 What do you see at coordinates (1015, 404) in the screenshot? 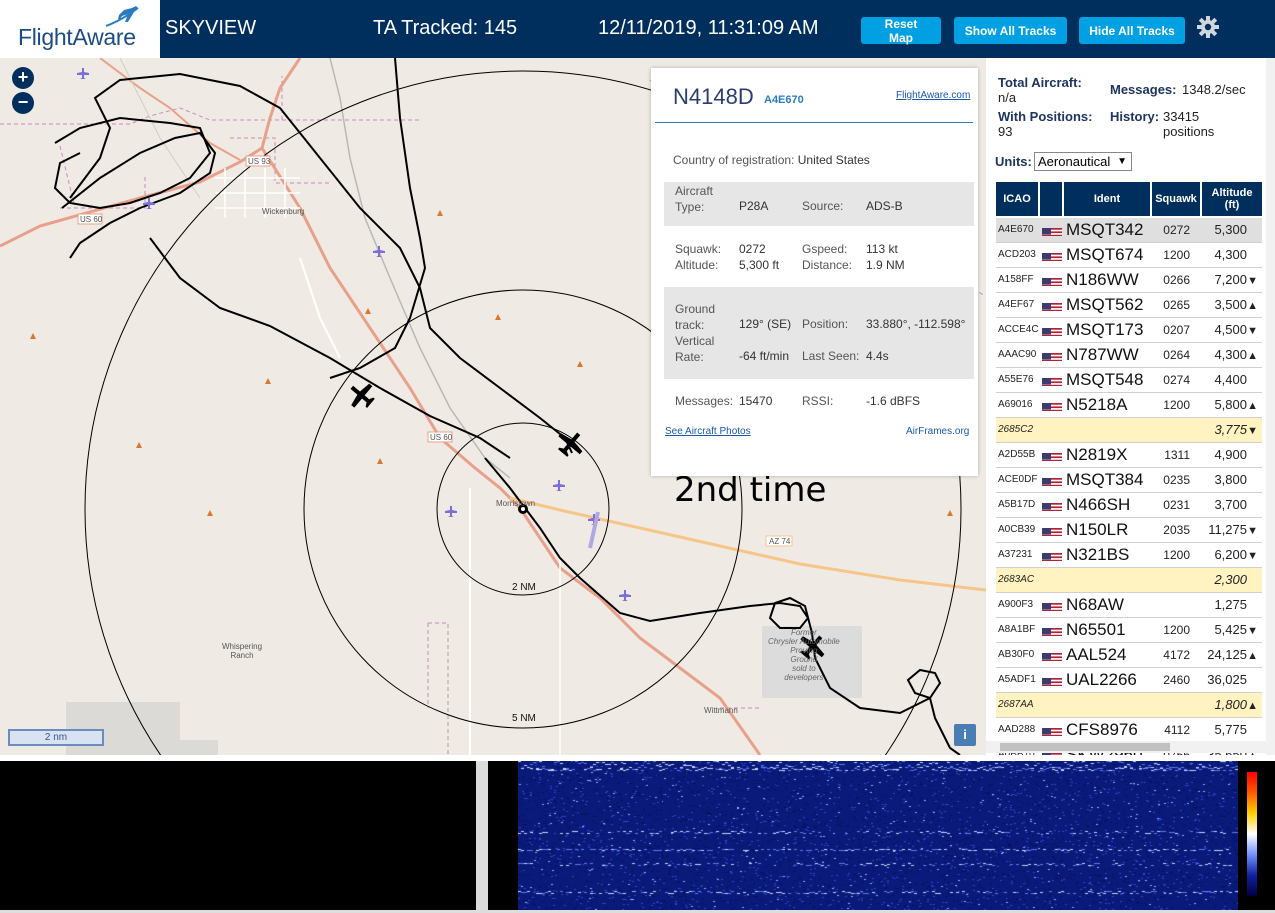
I see `cell-icao: A69016` at bounding box center [1015, 404].